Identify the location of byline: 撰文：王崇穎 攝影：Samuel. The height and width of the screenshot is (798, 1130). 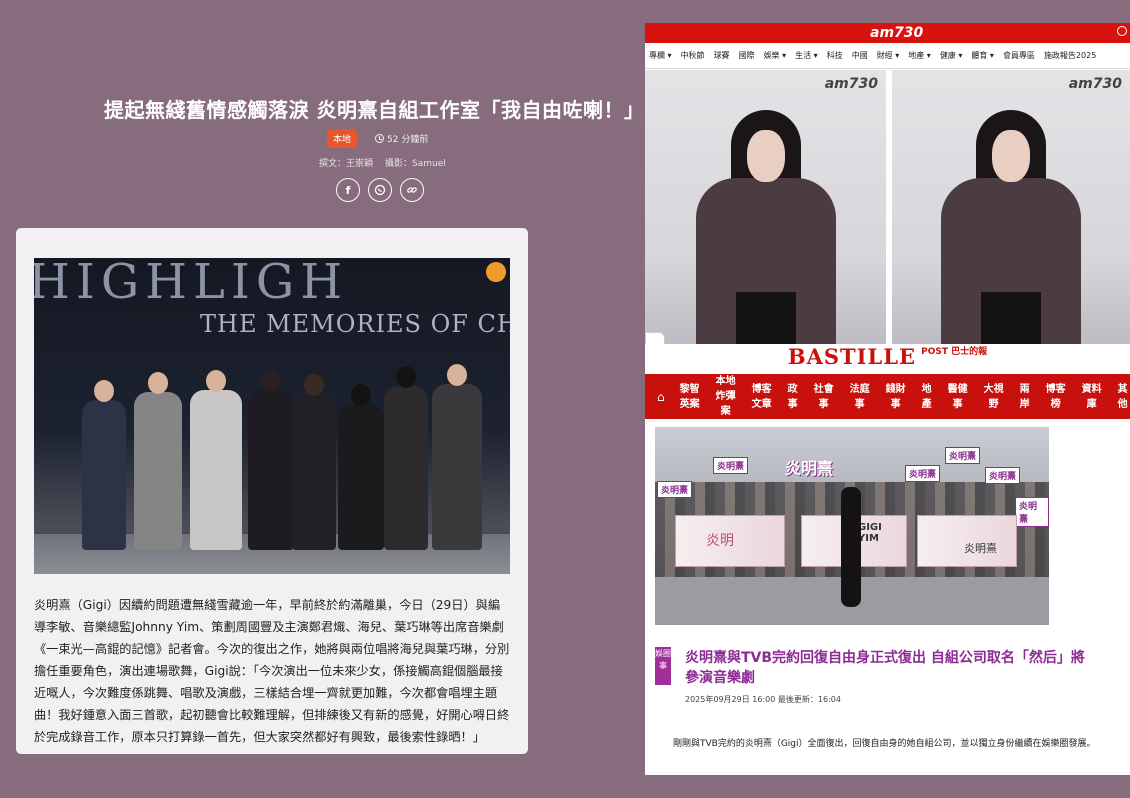
(382, 162).